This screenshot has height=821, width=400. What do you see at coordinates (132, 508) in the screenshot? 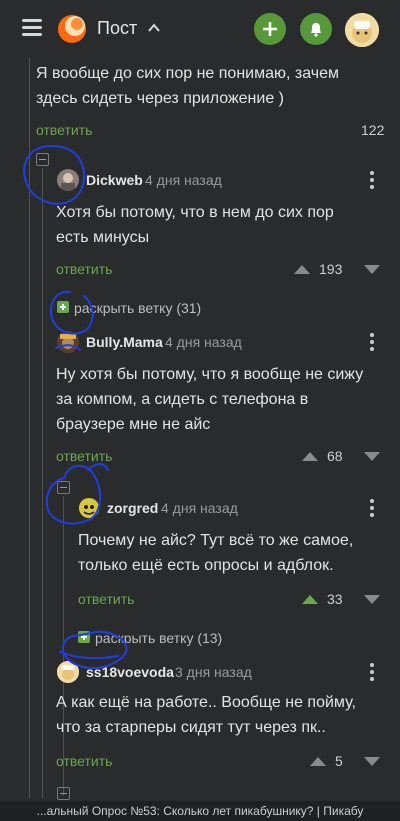
I see `author-name: zorgred` at bounding box center [132, 508].